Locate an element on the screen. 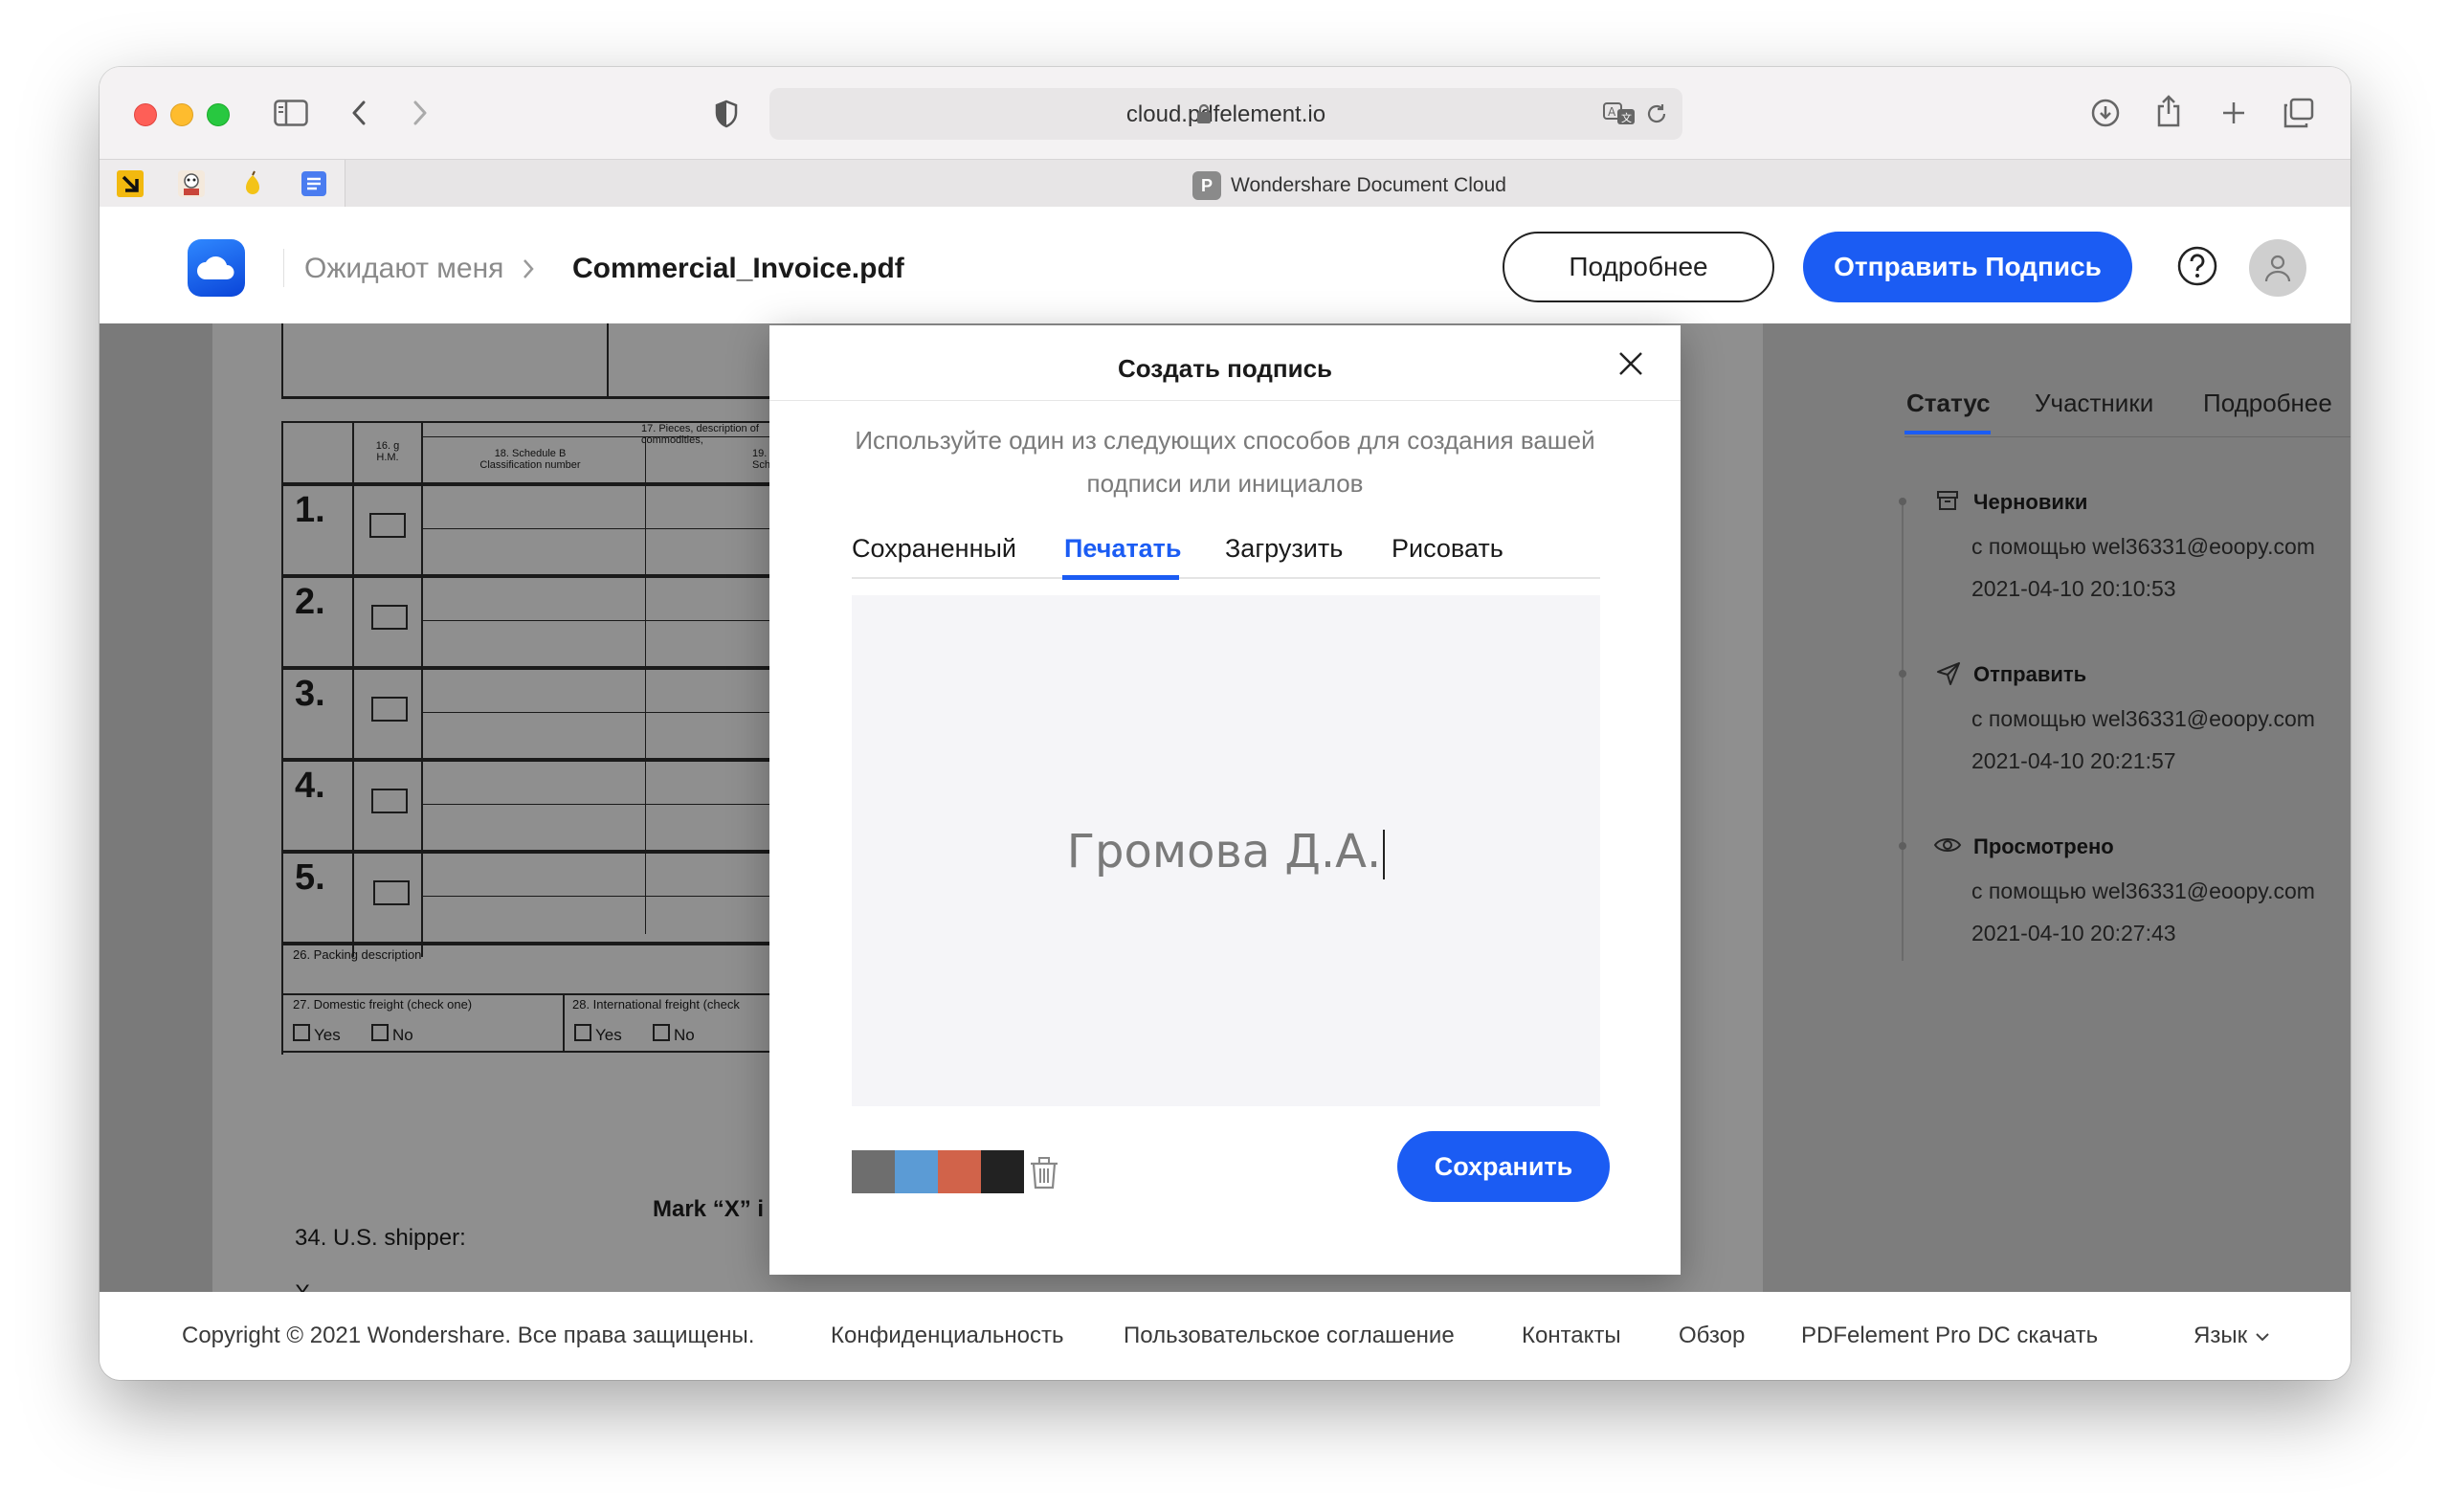 The width and height of the screenshot is (2450, 1512). tab-overview-icon is located at coordinates (2299, 113).